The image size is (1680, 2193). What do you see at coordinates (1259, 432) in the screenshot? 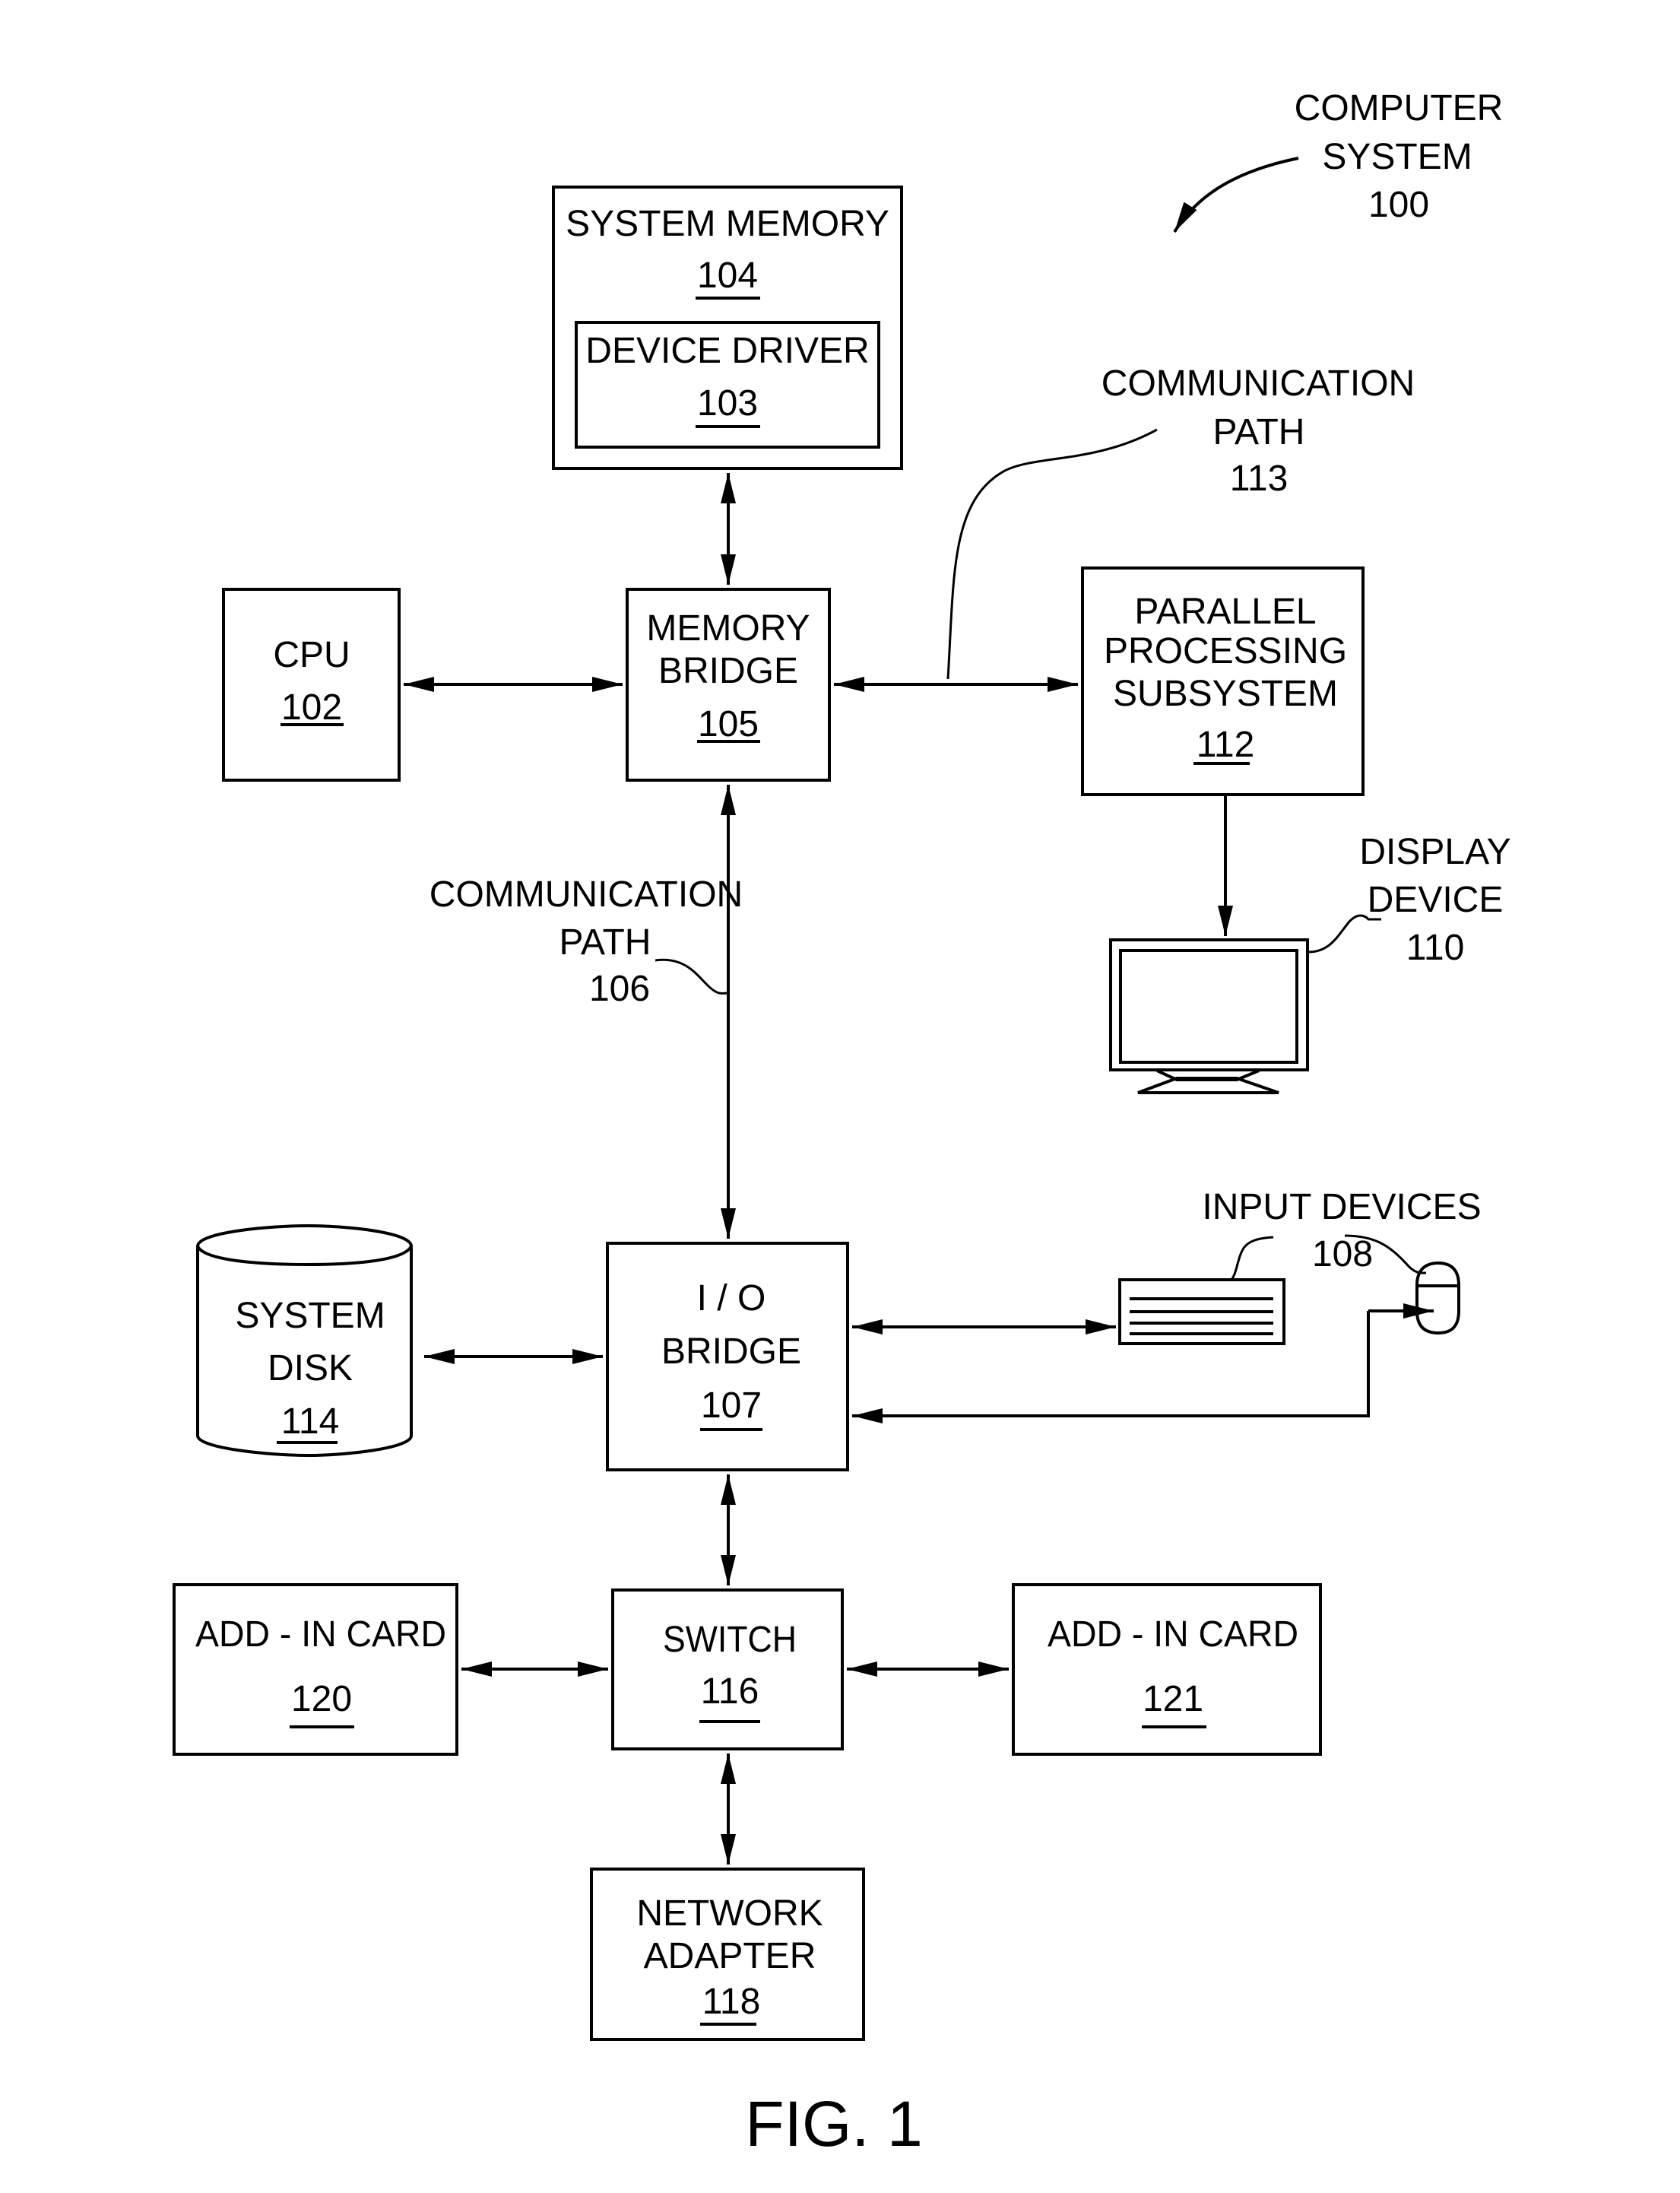
I see `comm-path-113-line2: PATH` at bounding box center [1259, 432].